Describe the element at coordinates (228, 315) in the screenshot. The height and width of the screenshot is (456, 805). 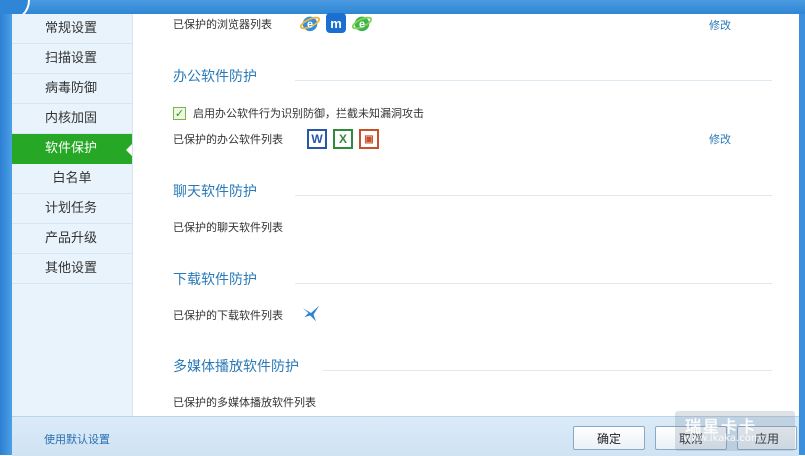
I see `download-list-label: 已保护的下载软件列表` at that location.